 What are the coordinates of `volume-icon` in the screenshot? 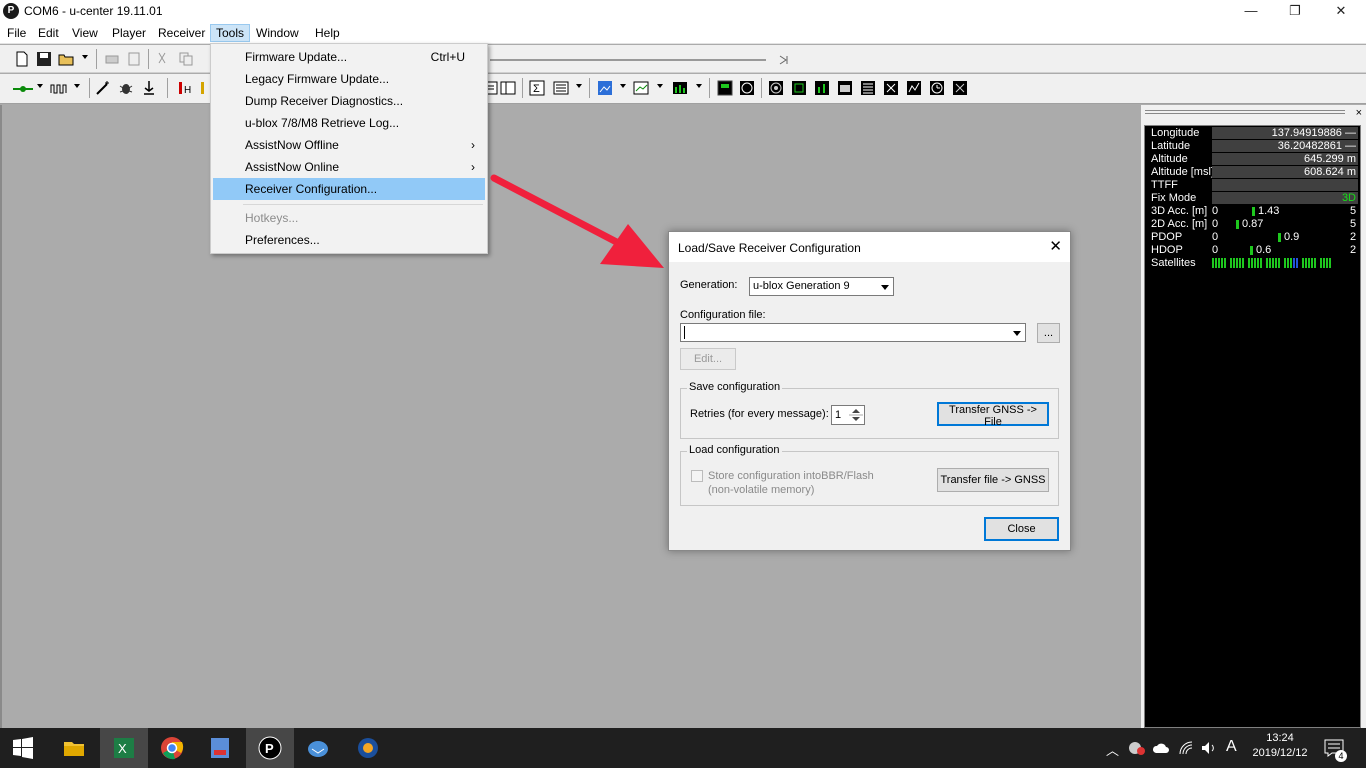 It's located at (1209, 748).